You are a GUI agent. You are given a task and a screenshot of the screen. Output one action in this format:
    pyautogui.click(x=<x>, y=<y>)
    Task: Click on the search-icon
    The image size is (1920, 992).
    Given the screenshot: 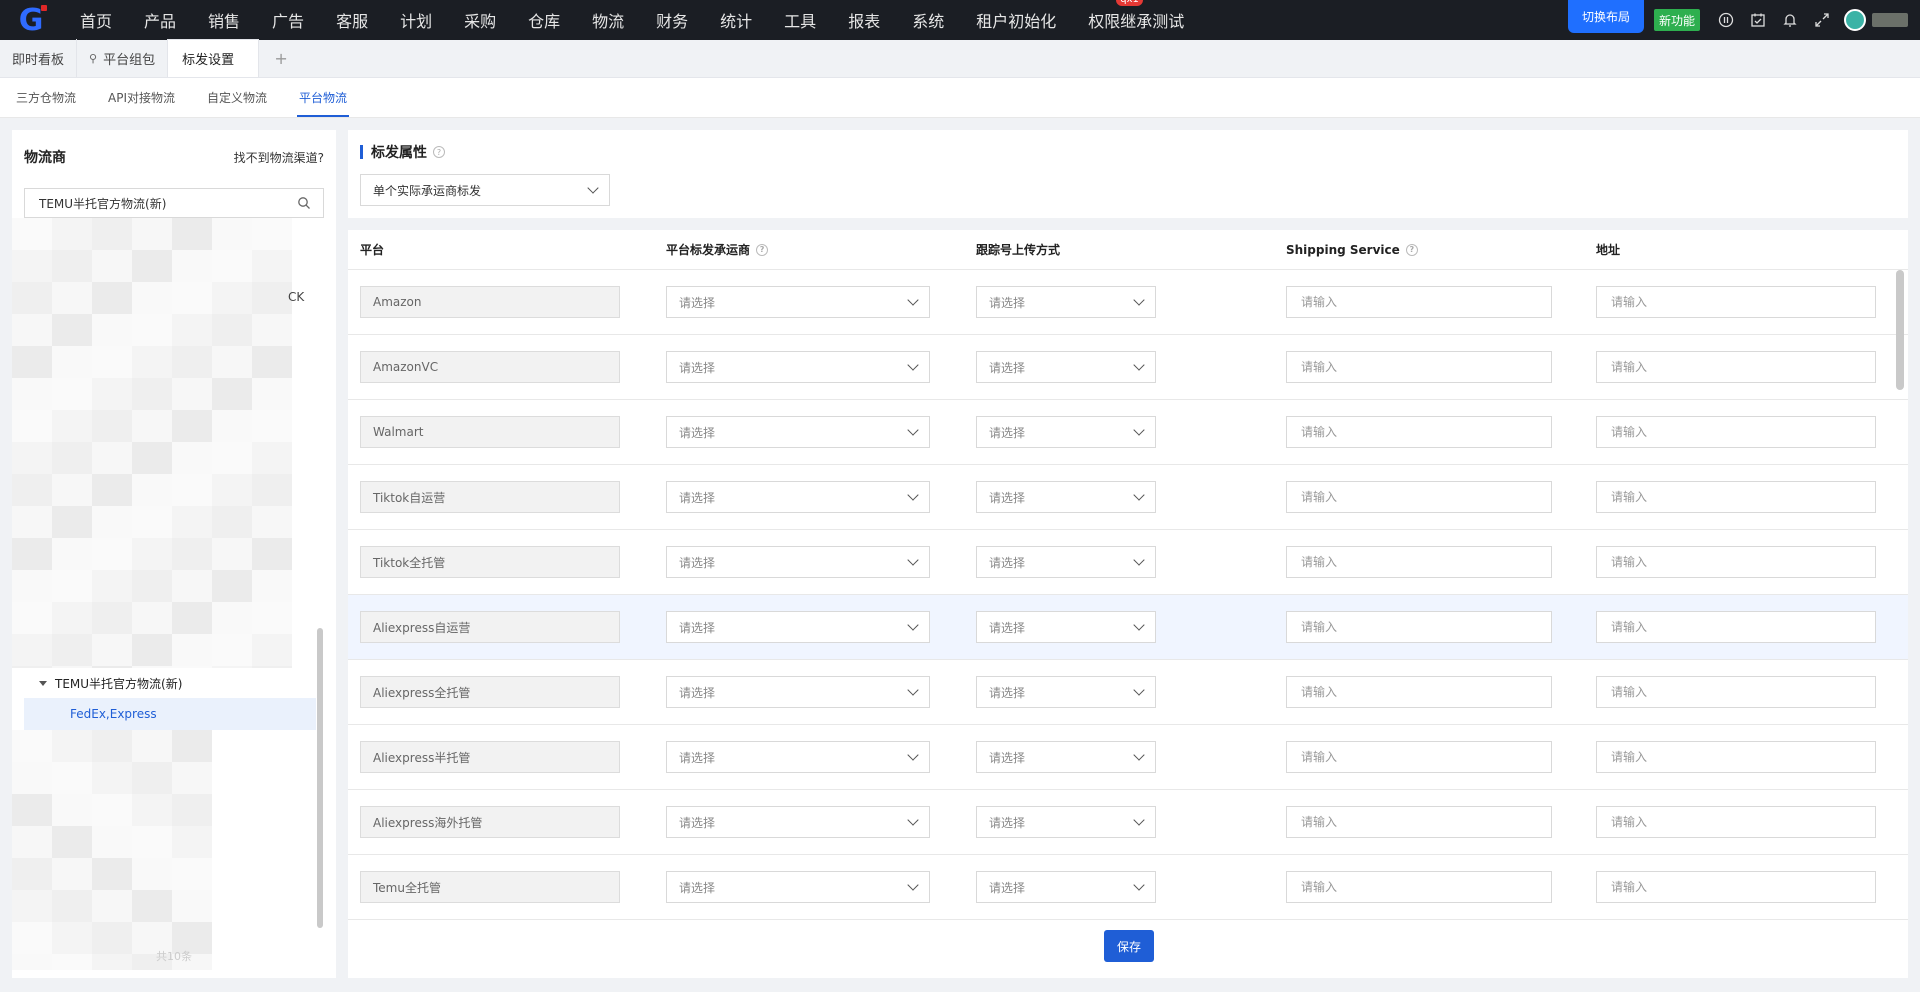 What is the action you would take?
    pyautogui.click(x=304, y=203)
    